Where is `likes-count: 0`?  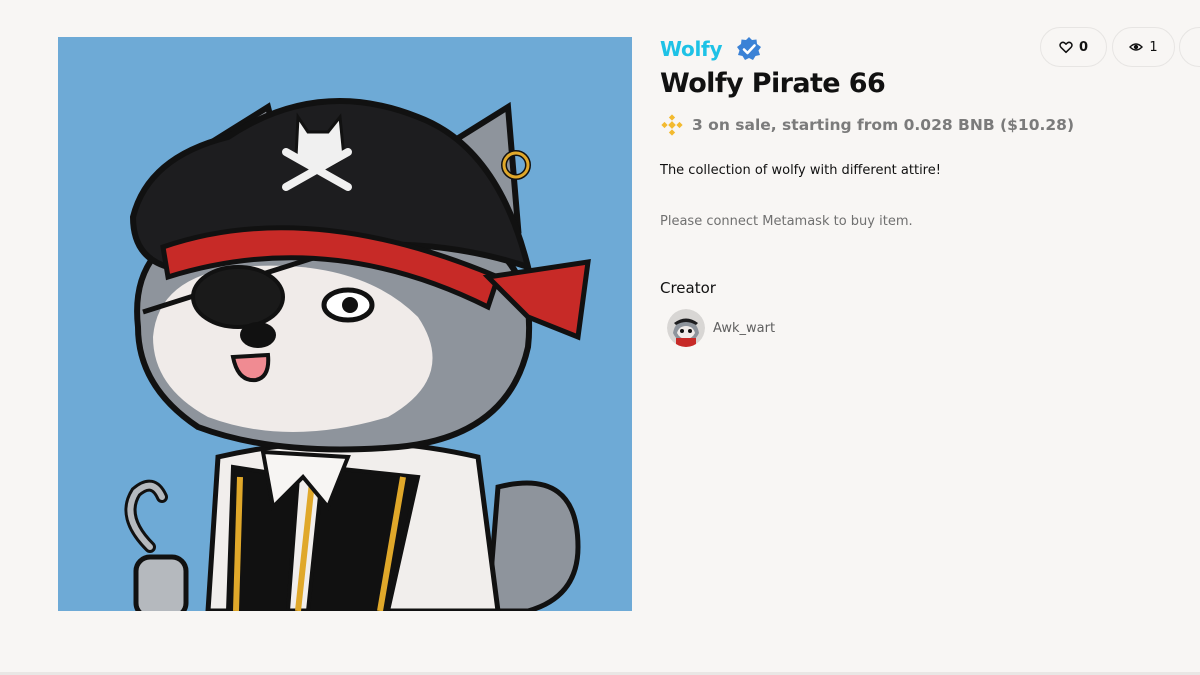 likes-count: 0 is located at coordinates (1083, 47).